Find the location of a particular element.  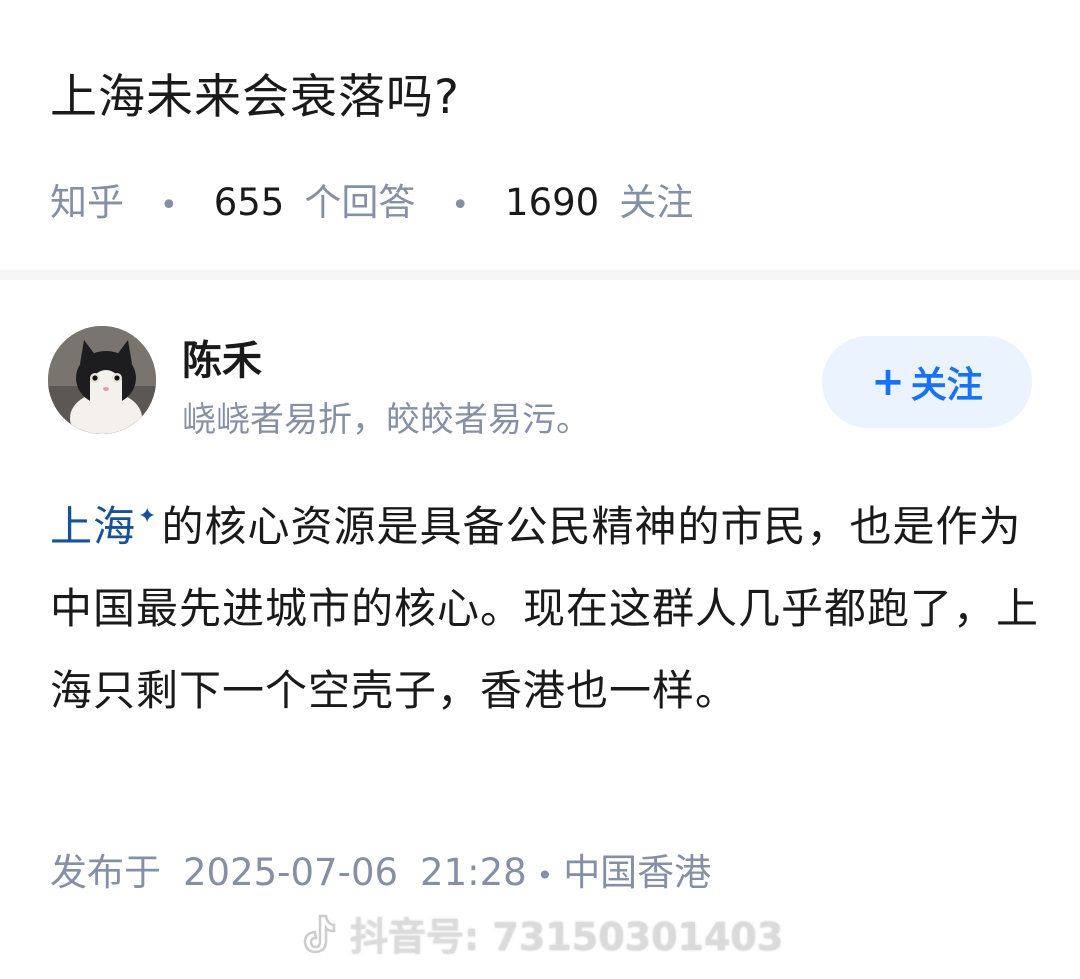

answers-count: 655 is located at coordinates (249, 202).